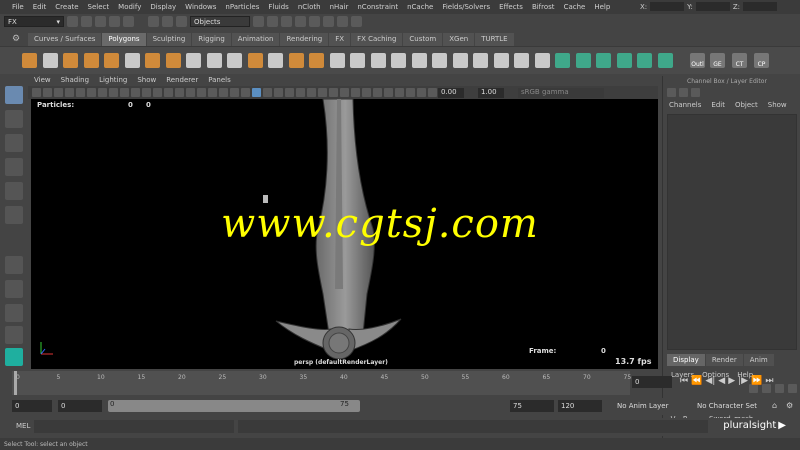 This screenshot has width=800, height=450. What do you see at coordinates (211, 39) in the screenshot?
I see `tab-rigging: Rigging` at bounding box center [211, 39].